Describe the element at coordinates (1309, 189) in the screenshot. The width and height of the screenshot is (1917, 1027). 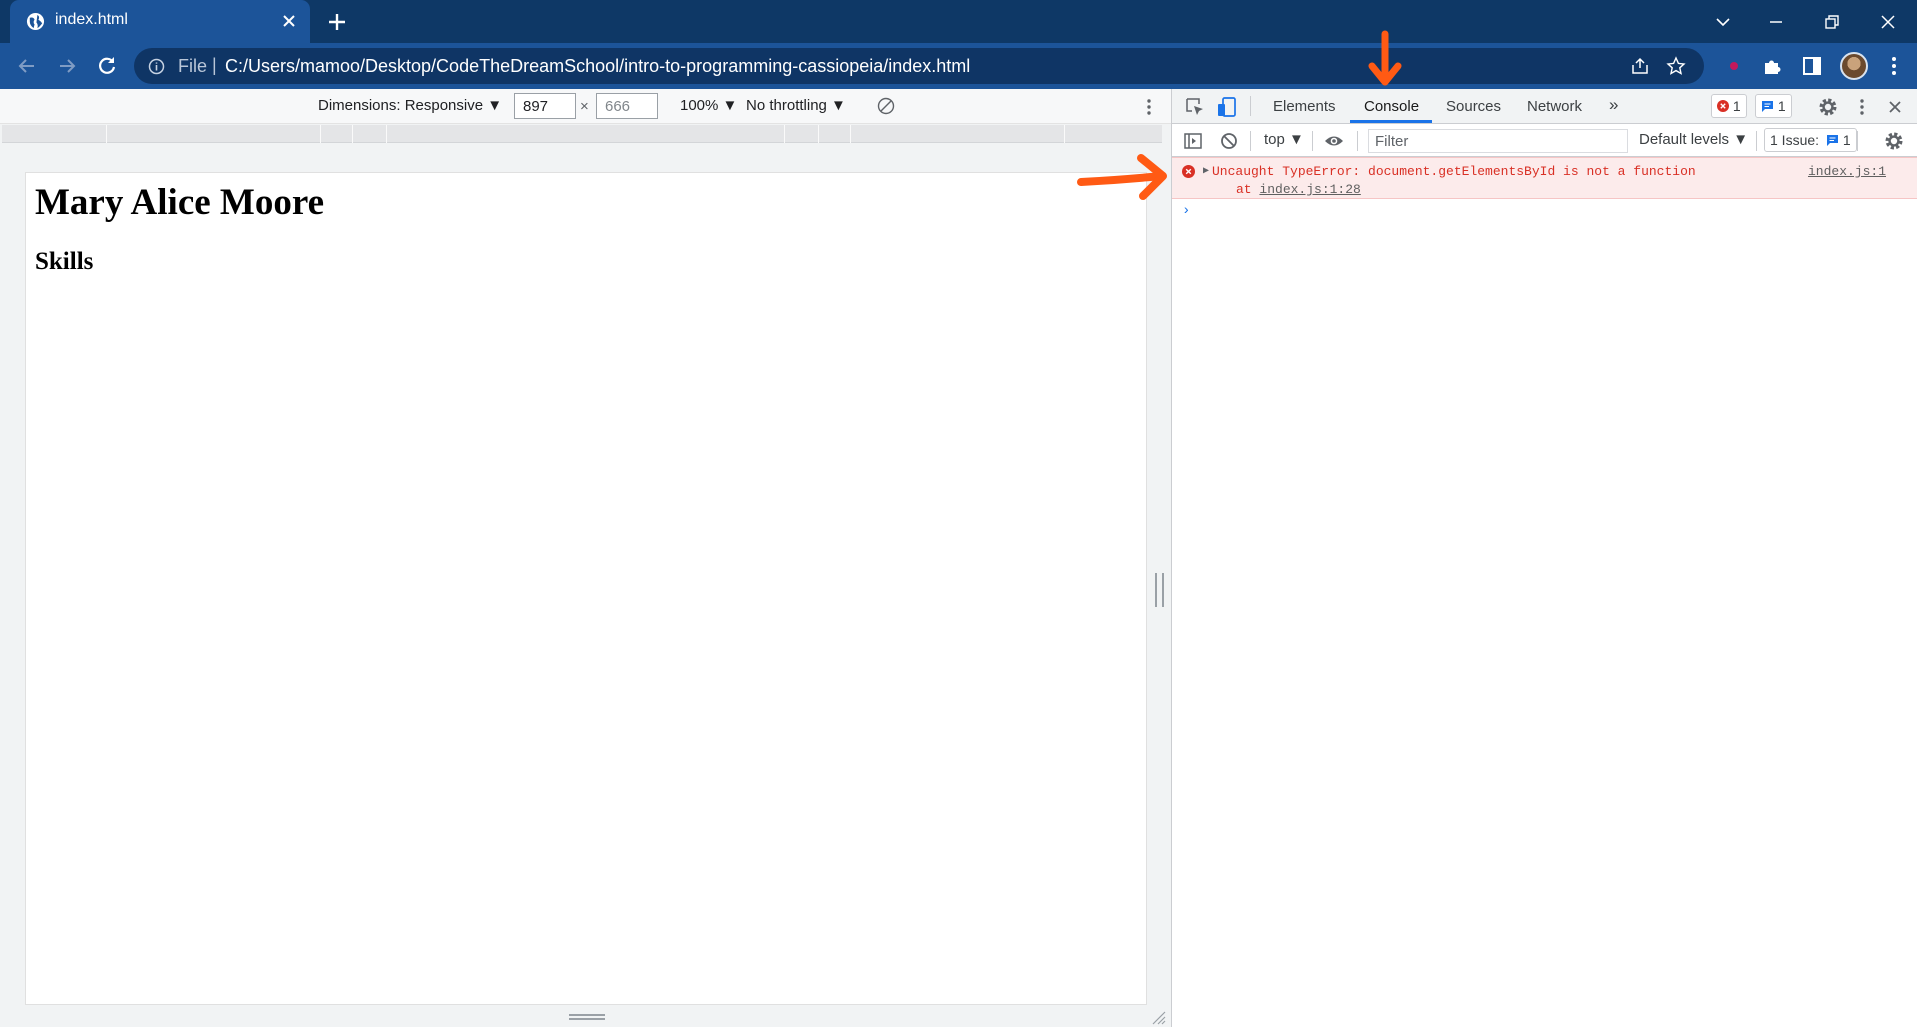
I see `error-location-link: index.js:1:28` at that location.